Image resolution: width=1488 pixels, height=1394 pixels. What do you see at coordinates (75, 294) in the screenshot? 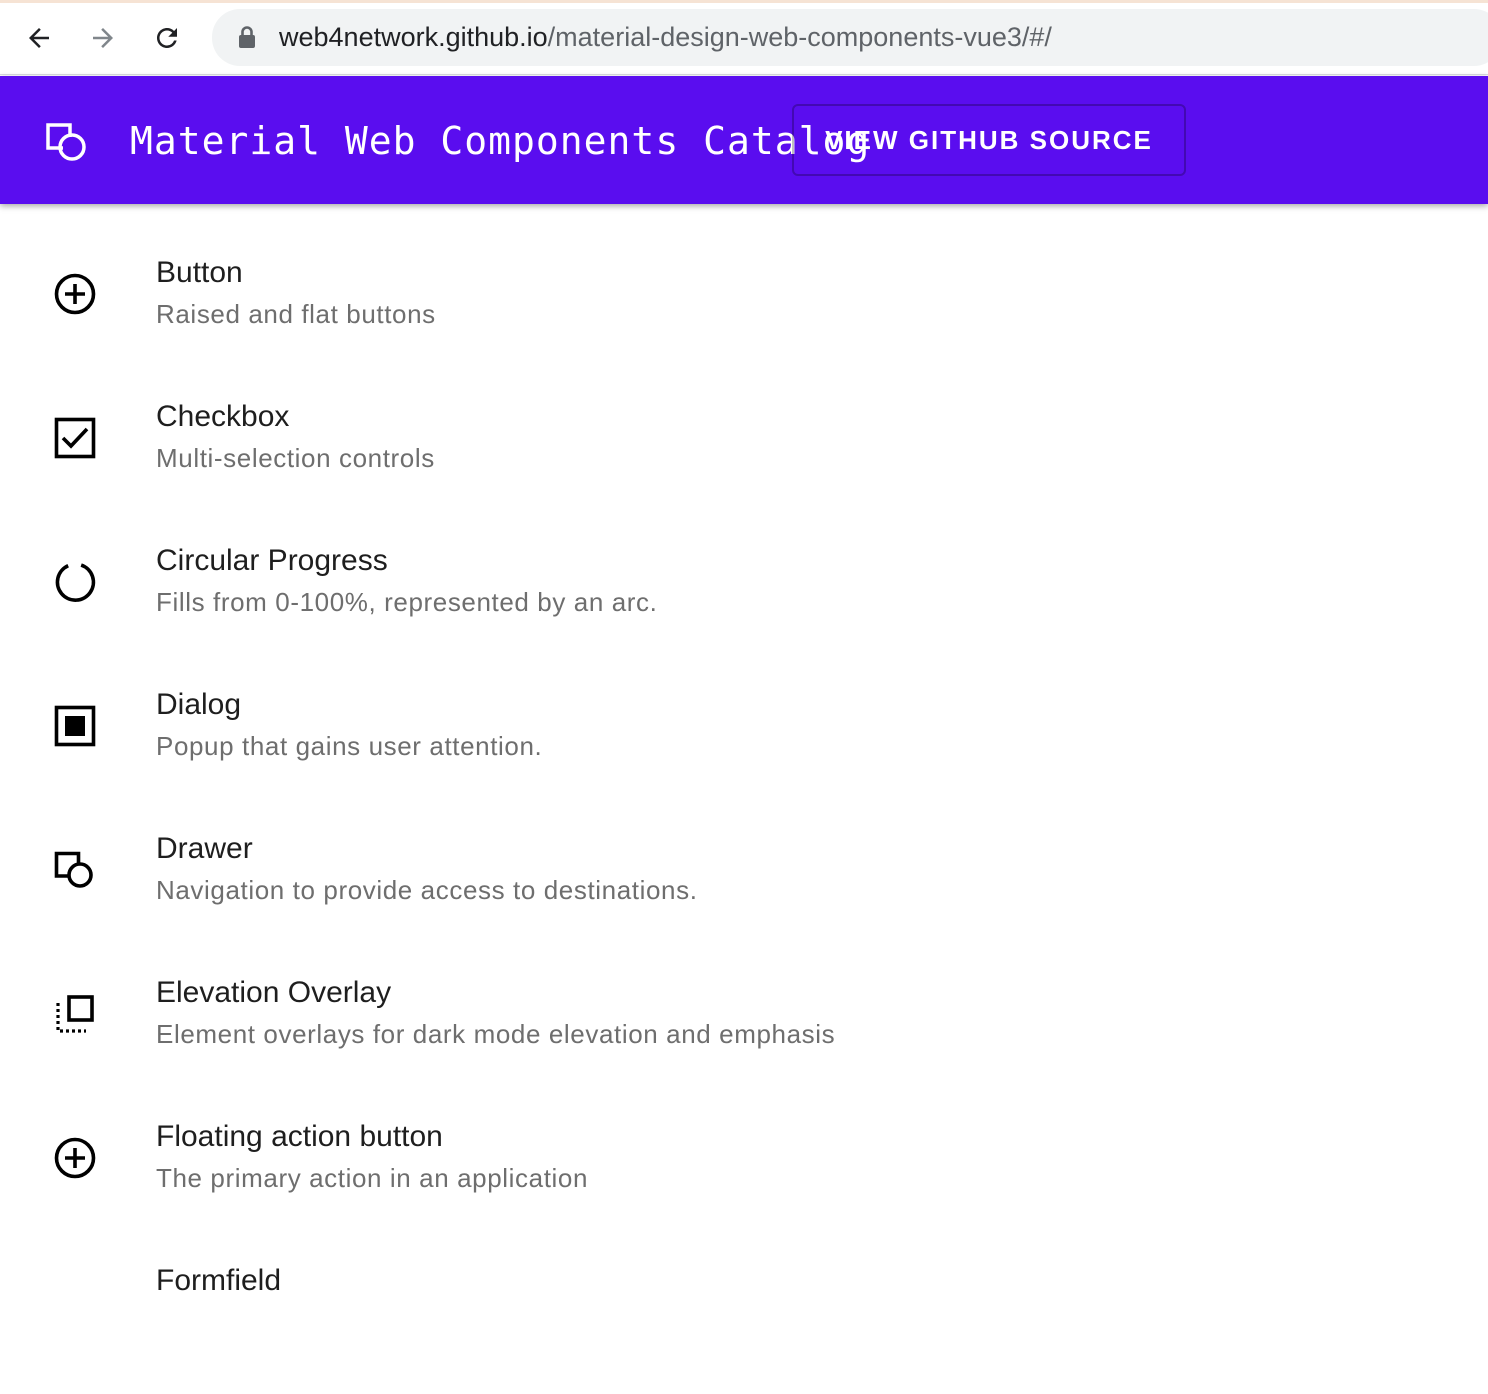
I see `add-circle-icon` at bounding box center [75, 294].